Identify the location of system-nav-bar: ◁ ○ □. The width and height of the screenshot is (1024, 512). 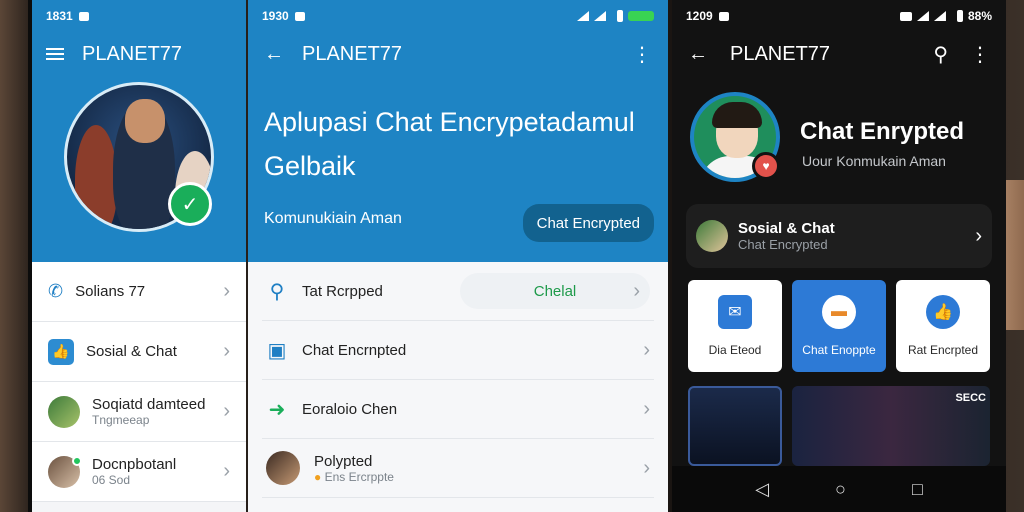
(839, 489).